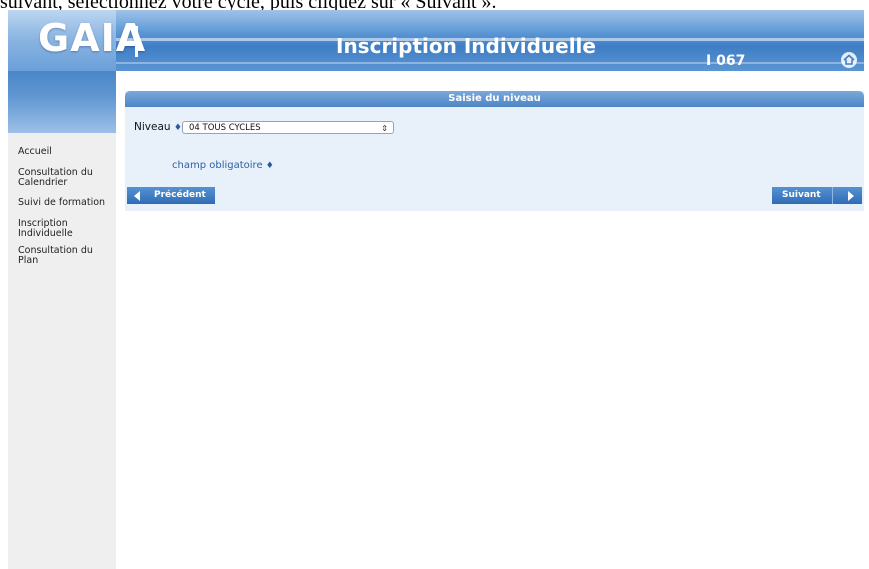  Describe the element at coordinates (152, 127) in the screenshot. I see `niveau-label-text: Niveau` at that location.